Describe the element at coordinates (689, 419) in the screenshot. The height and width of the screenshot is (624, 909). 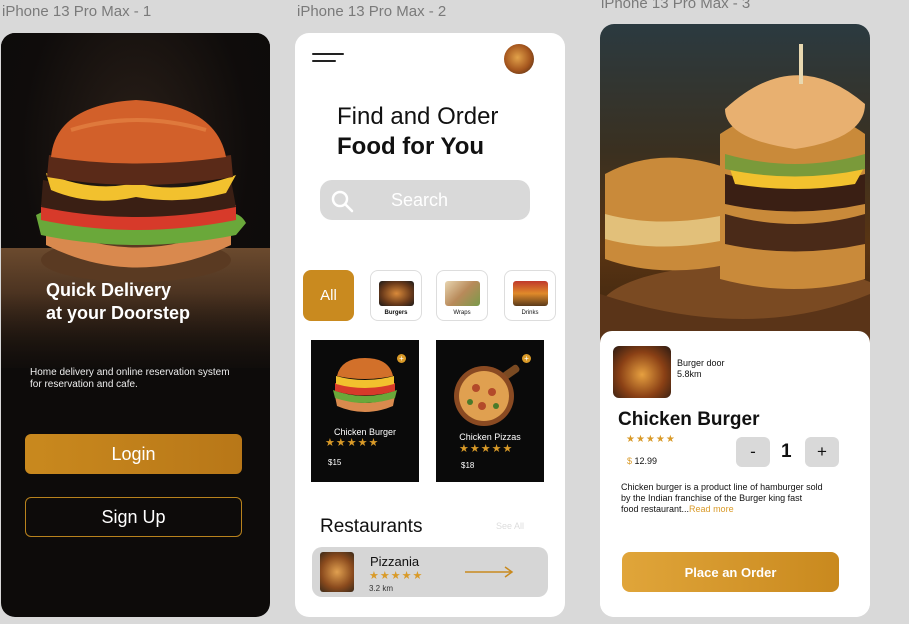
I see `product-title: Chicken Burger` at that location.